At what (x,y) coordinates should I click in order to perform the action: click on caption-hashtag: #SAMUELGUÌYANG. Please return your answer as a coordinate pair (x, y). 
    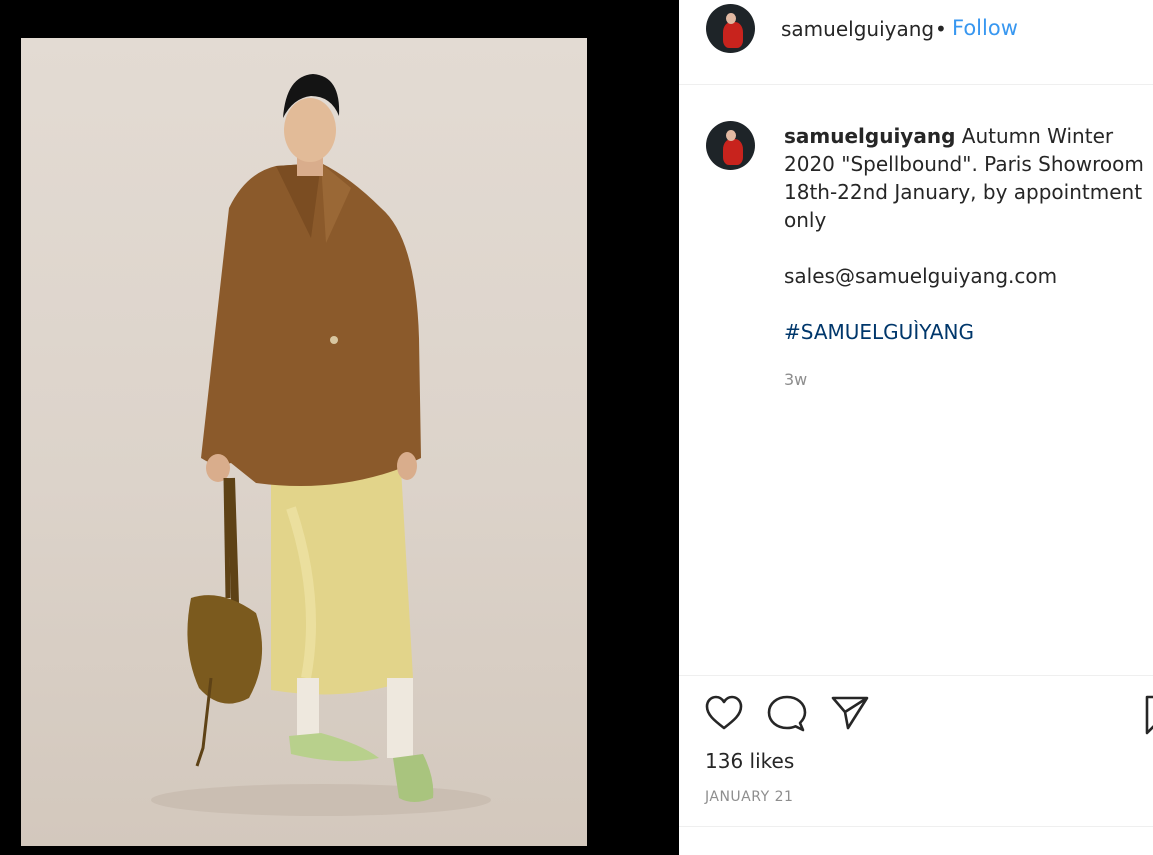
    Looking at the image, I should click on (966, 332).